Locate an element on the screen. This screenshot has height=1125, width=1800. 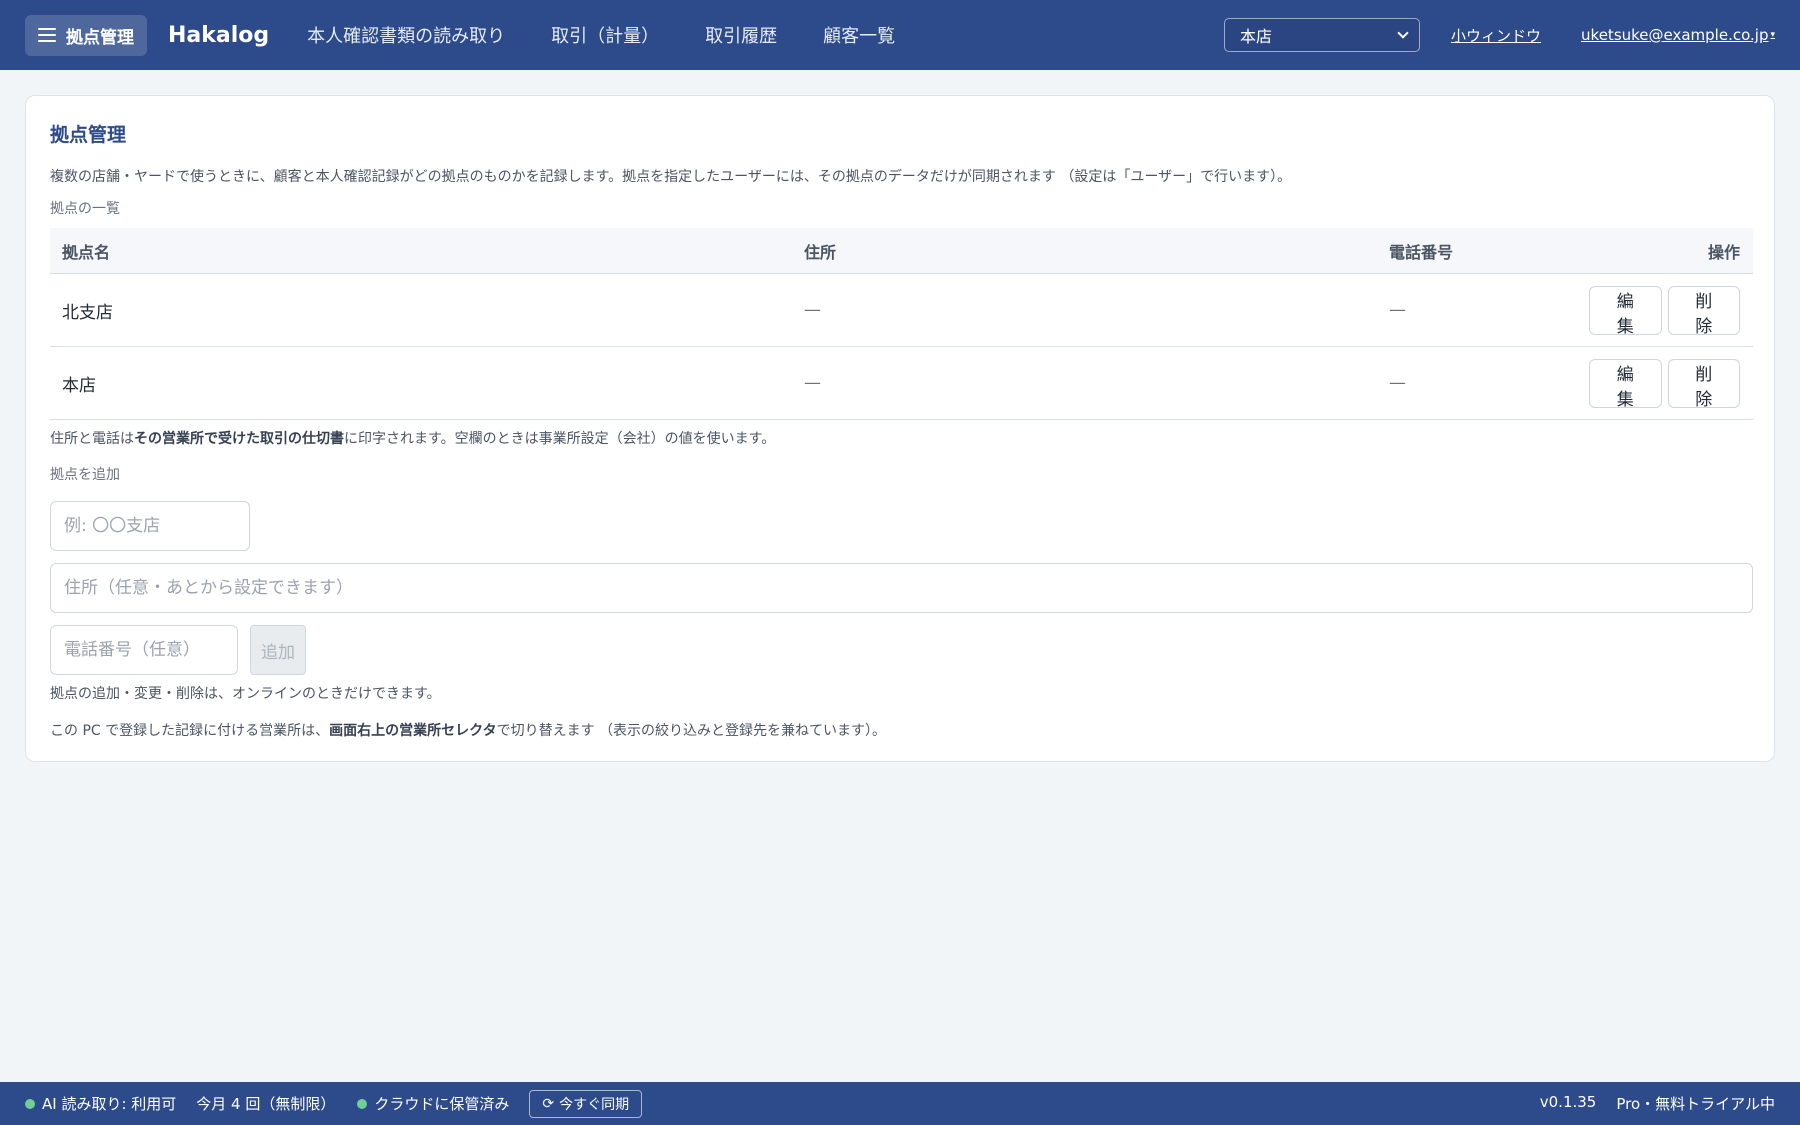
cloud-status-text: クラウドに保管済み is located at coordinates (442, 1104).